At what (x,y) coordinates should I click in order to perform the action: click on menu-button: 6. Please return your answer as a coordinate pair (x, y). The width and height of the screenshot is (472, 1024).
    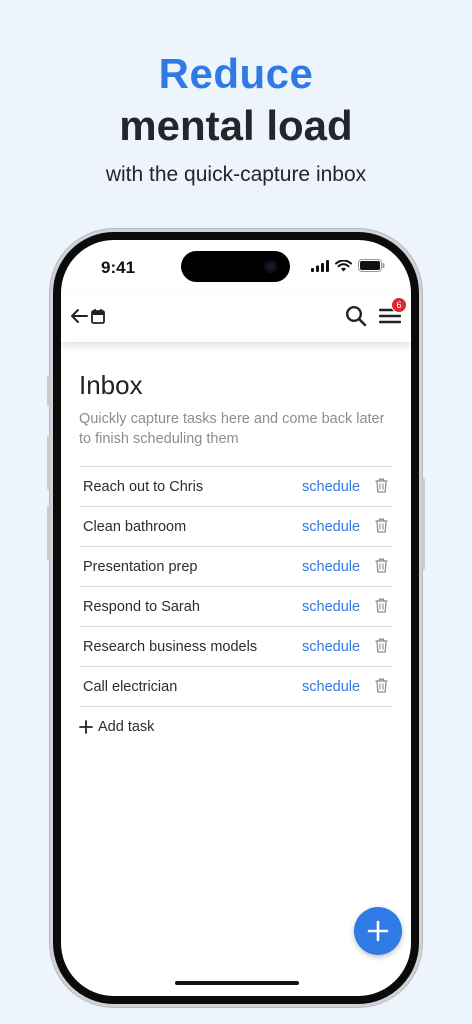
    Looking at the image, I should click on (393, 312).